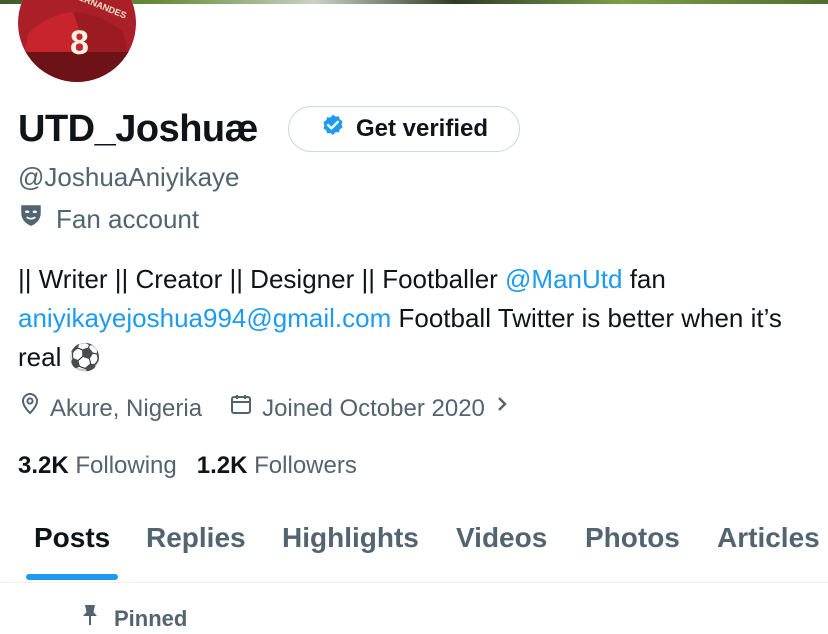 This screenshot has height=634, width=828. I want to click on chevron-right-icon, so click(502, 408).